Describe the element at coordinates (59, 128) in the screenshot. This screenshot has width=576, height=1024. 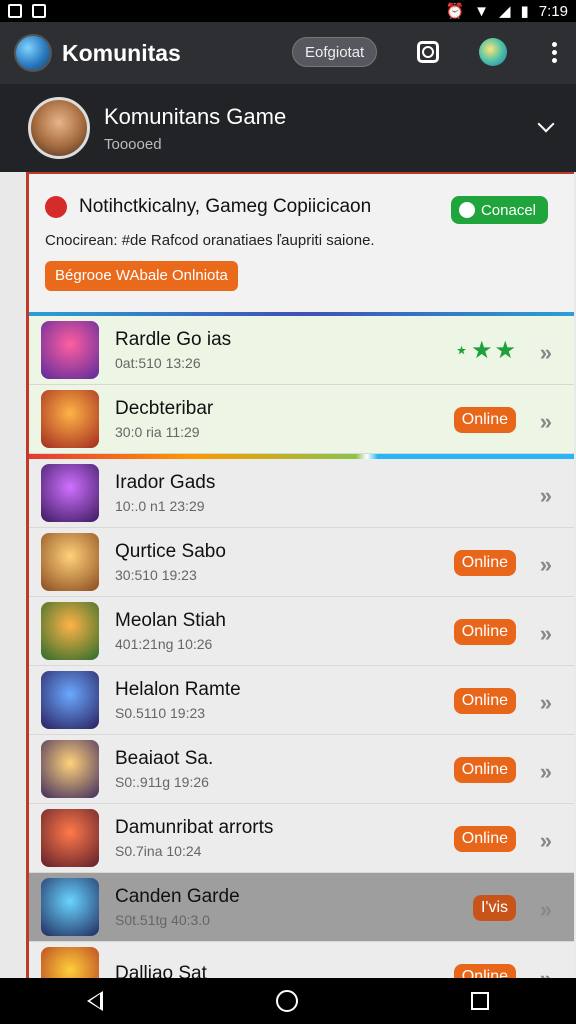
I see `avatar` at that location.